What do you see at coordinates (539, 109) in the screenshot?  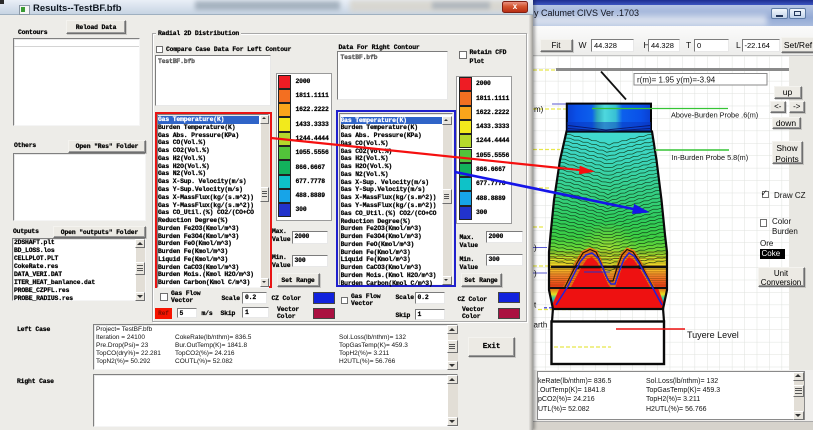 I see `svg-text: m)` at bounding box center [539, 109].